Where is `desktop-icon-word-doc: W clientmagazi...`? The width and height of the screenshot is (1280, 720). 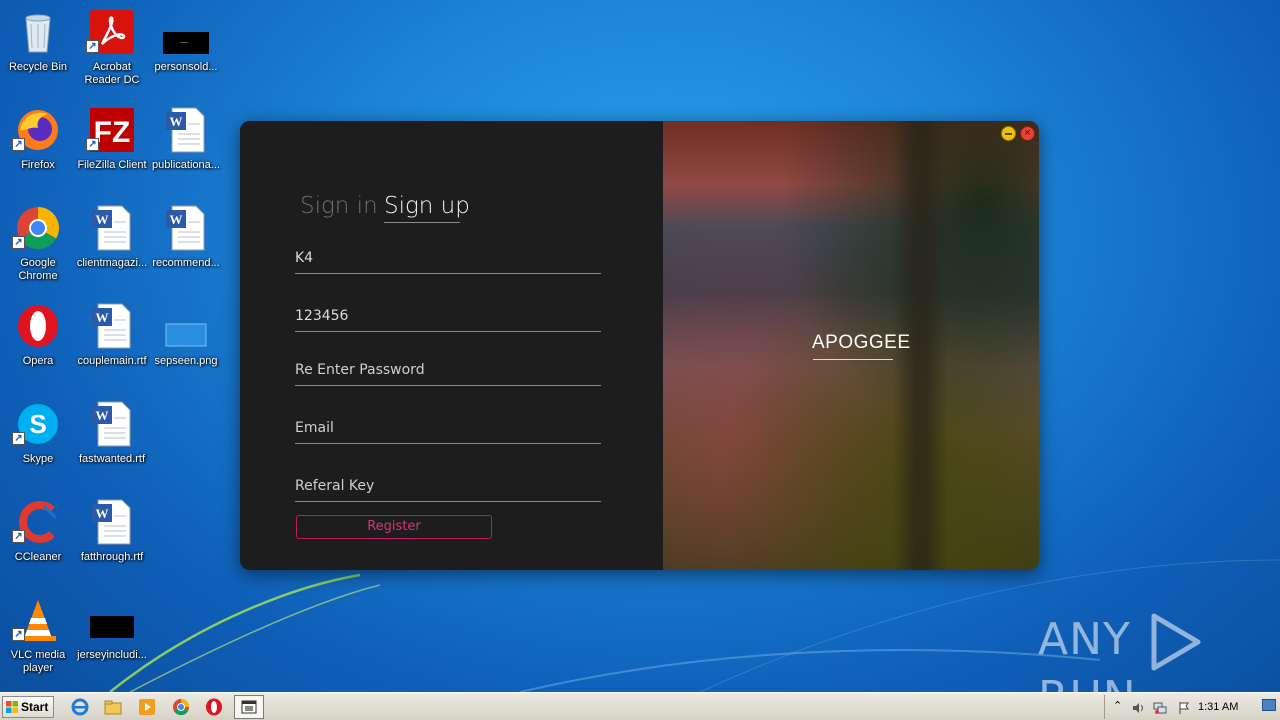
desktop-icon-word-doc: W clientmagazi... is located at coordinates (112, 246).